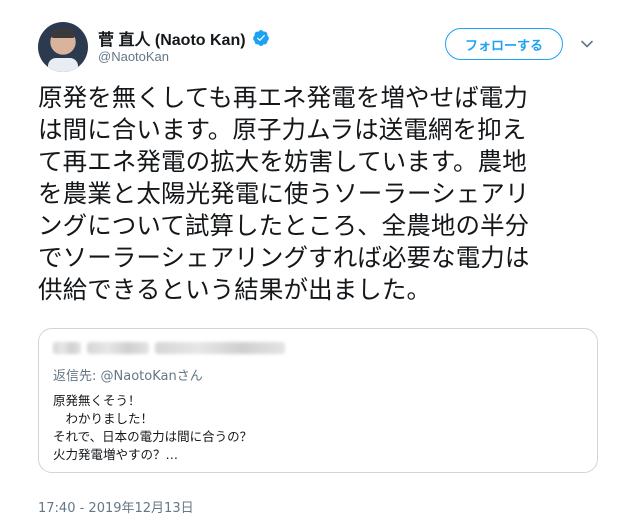 This screenshot has height=524, width=640. I want to click on avatar-shirt, so click(63, 65).